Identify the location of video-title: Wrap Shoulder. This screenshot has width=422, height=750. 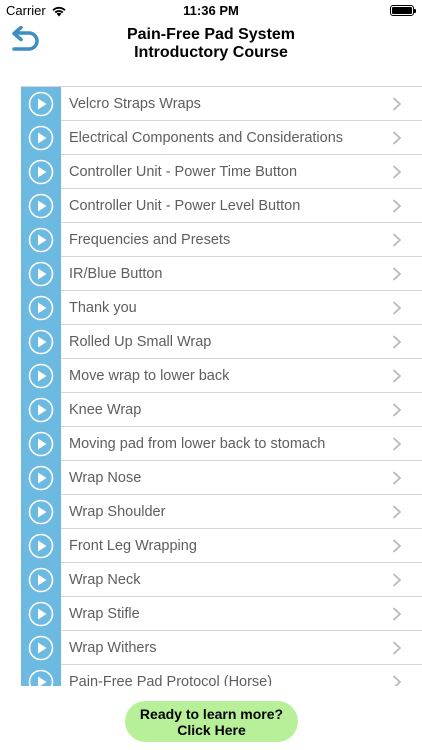
(117, 511).